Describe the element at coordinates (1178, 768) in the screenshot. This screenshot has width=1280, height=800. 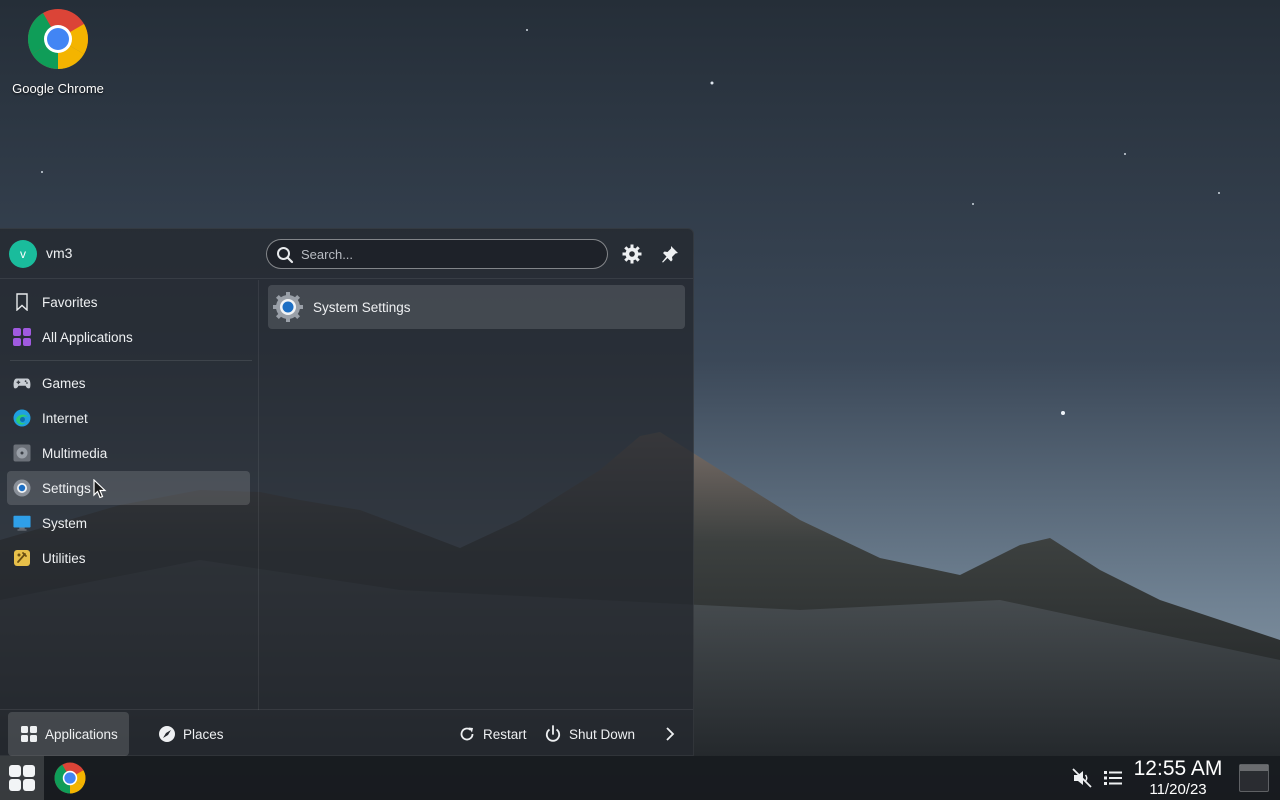
I see `clock-time: 12:55 AM` at that location.